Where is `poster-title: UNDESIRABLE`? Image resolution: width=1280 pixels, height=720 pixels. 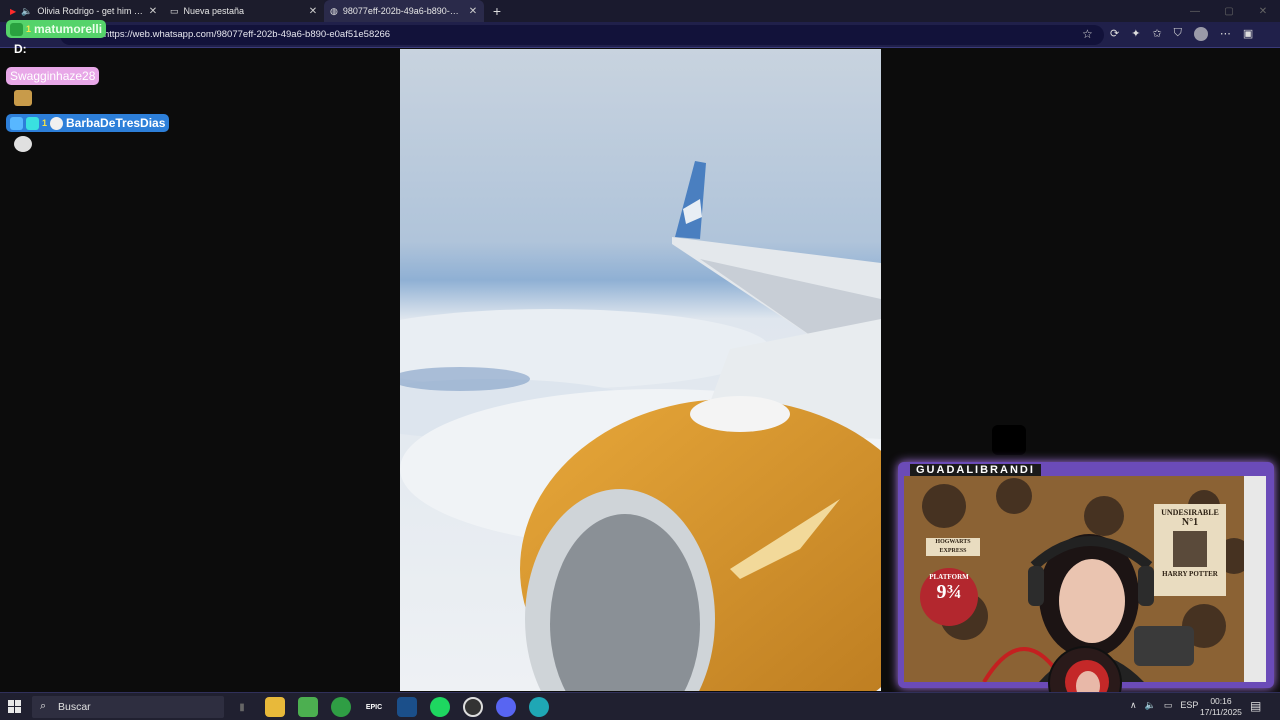
poster-title: UNDESIRABLE is located at coordinates (1190, 512).